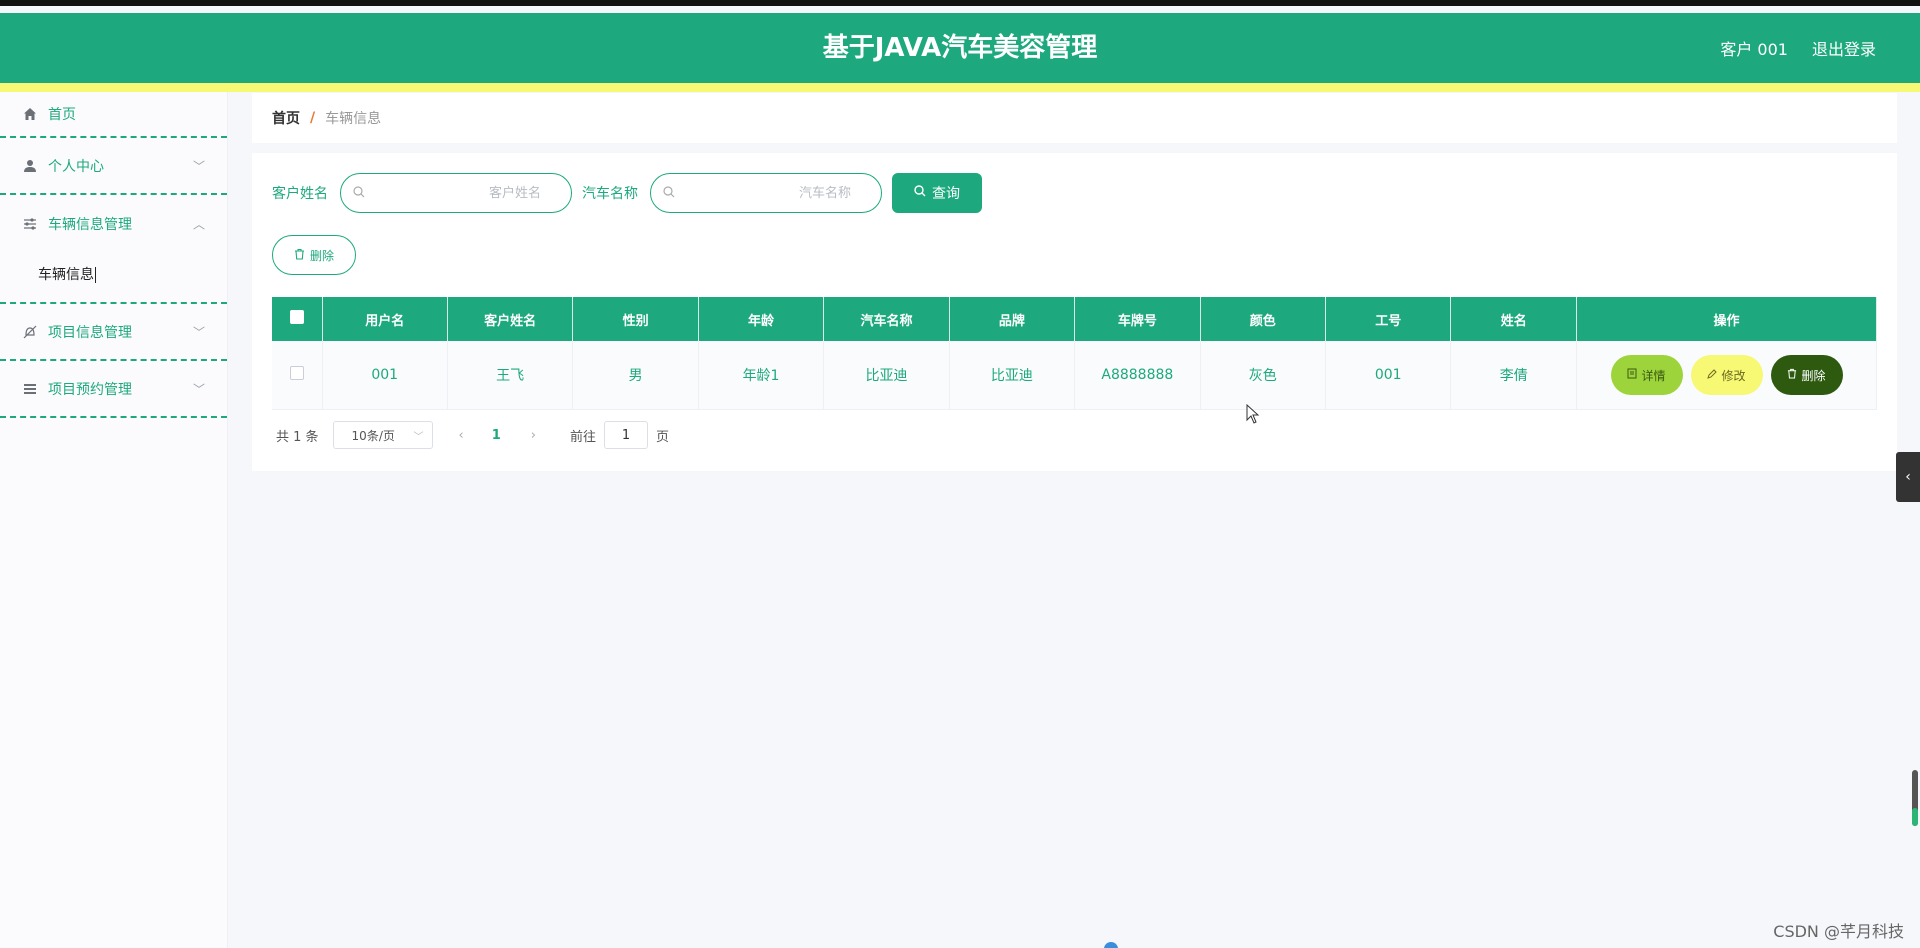  What do you see at coordinates (1813, 375) in the screenshot?
I see `delete-button-label: 删除` at bounding box center [1813, 375].